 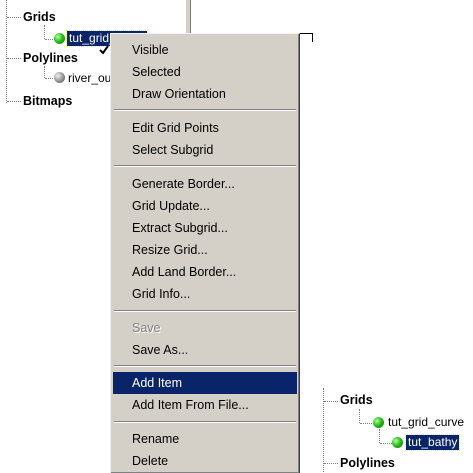 What do you see at coordinates (150, 461) in the screenshot?
I see `menu-item-label: Delete` at bounding box center [150, 461].